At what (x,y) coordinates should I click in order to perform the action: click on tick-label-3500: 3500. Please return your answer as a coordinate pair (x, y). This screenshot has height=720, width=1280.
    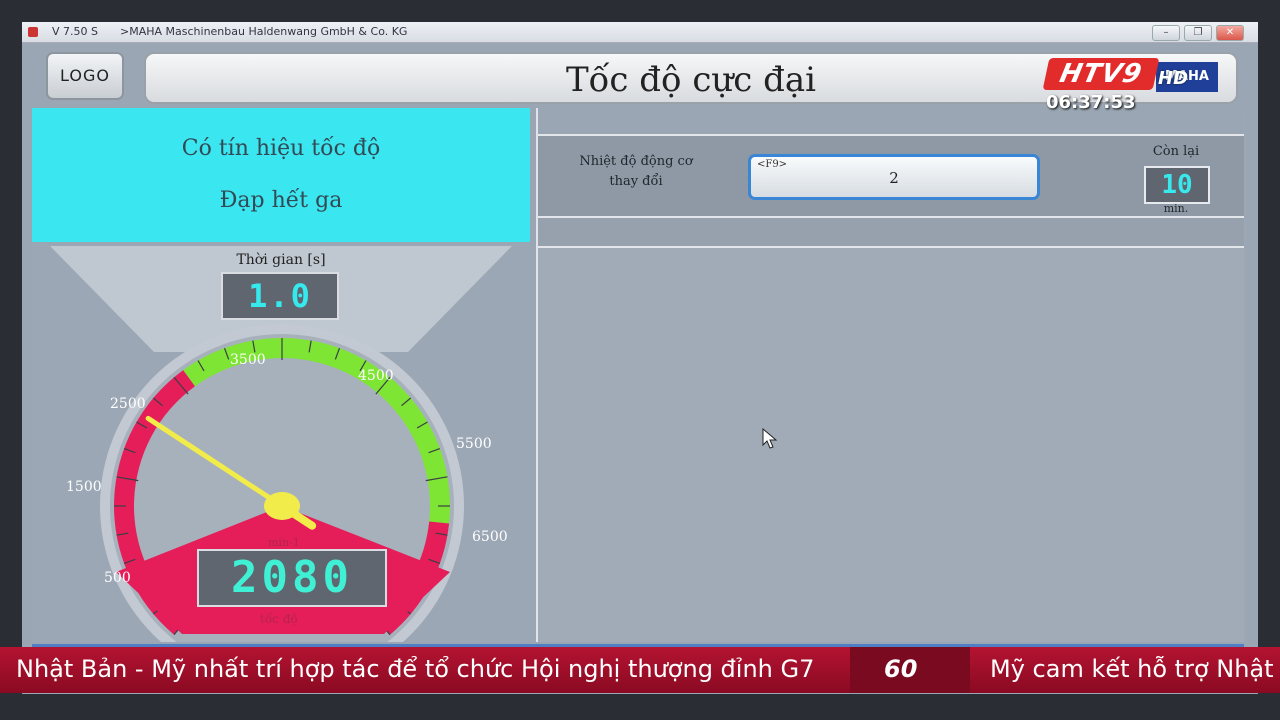
    Looking at the image, I should click on (248, 360).